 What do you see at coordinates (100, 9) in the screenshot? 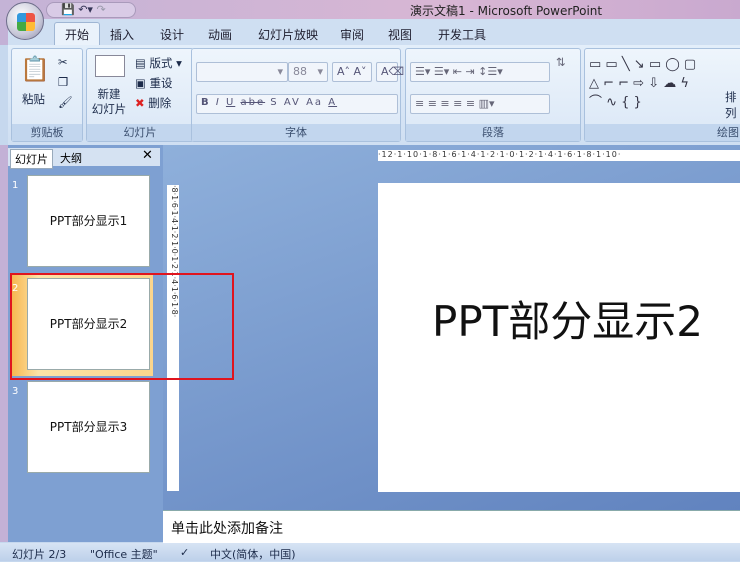
I see `redo-icon: ↷` at bounding box center [100, 9].